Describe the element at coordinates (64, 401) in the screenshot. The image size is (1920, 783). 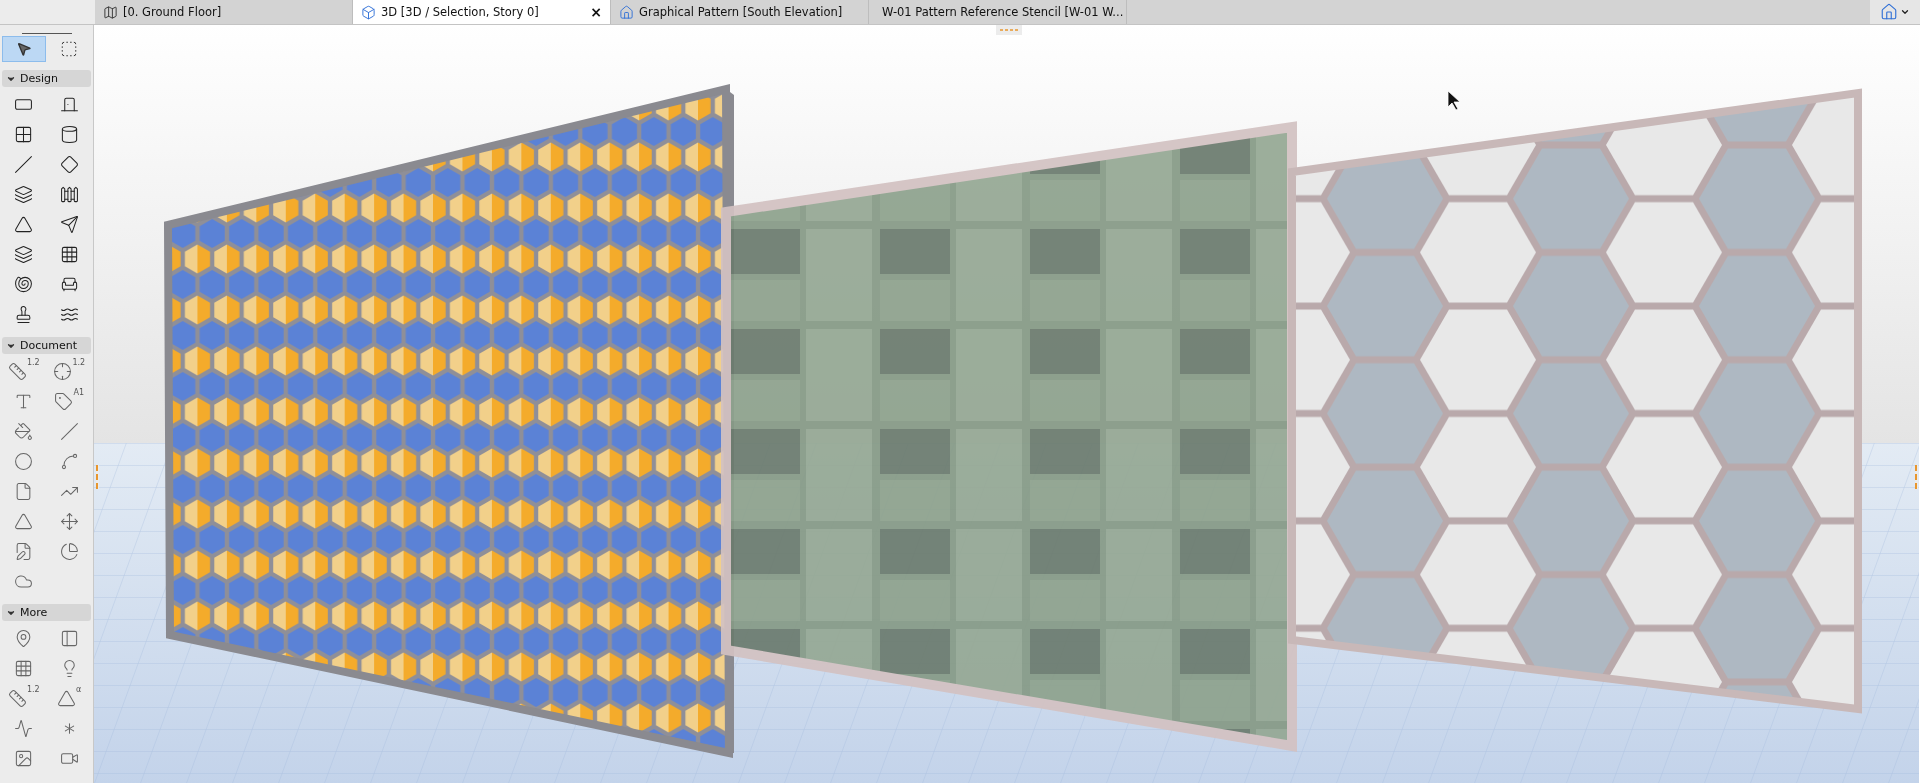
I see `label-icon` at that location.